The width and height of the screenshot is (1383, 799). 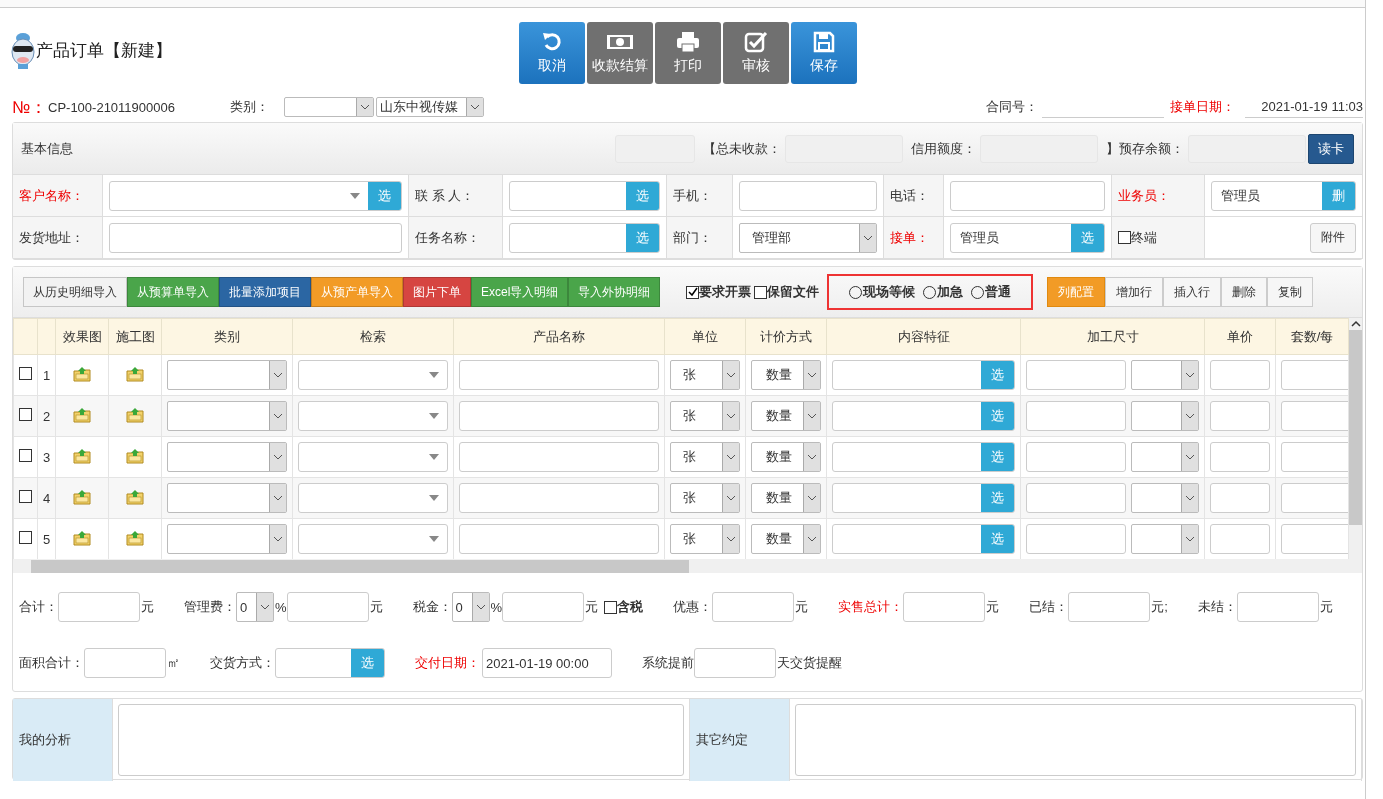 I want to click on horizontal-scrollbar, so click(x=687, y=566).